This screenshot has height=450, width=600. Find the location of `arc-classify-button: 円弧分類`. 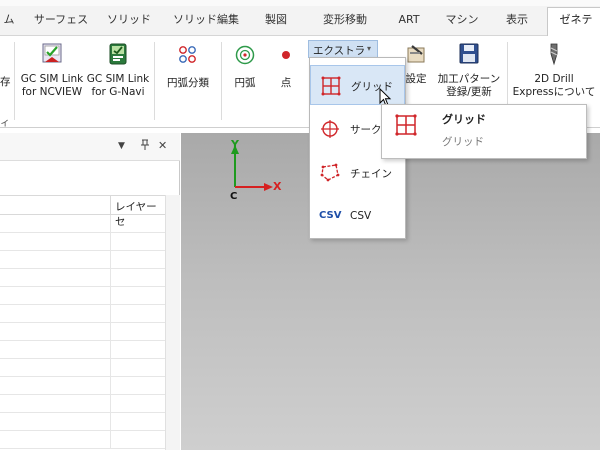

arc-classify-button: 円弧分類 is located at coordinates (188, 67).